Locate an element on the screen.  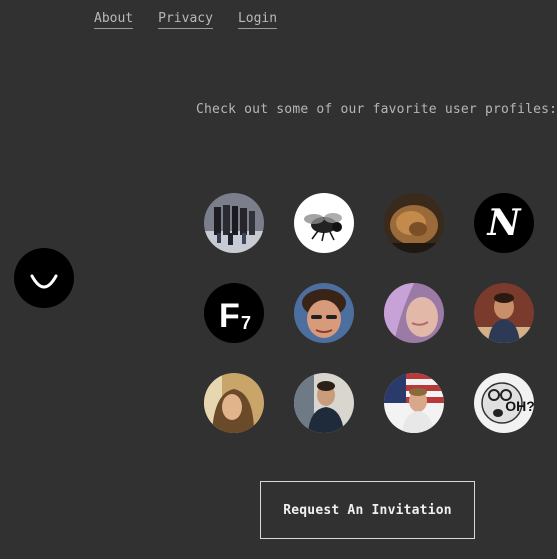
profile-avatar-woman-portrait is located at coordinates (234, 403).